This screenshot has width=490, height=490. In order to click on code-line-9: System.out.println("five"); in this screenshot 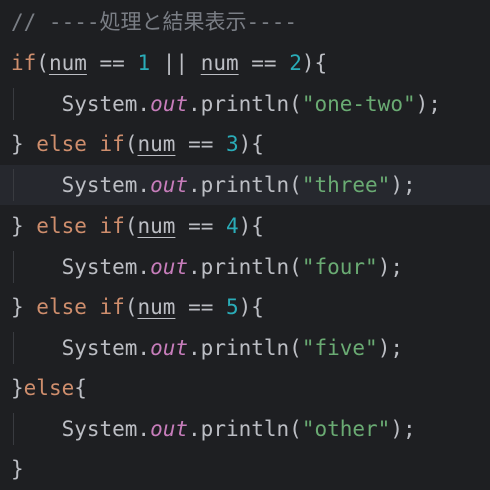, I will do `click(245, 348)`.